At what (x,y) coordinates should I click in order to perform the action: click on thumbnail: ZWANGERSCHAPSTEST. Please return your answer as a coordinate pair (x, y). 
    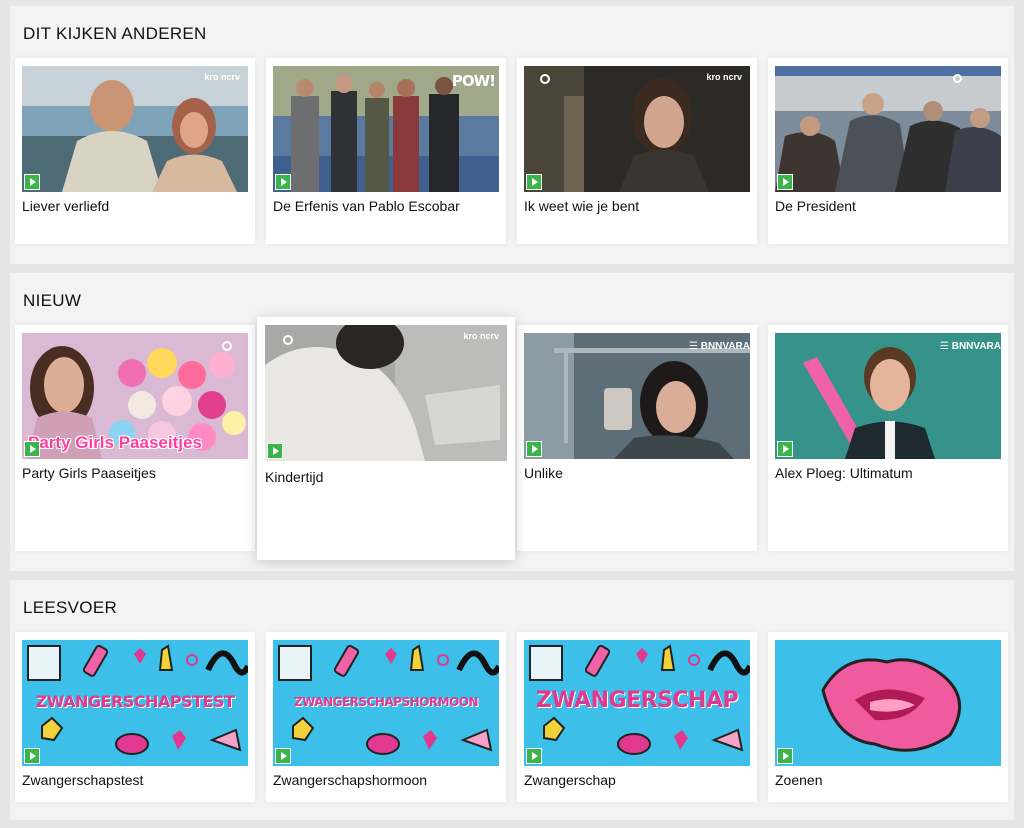
    Looking at the image, I should click on (135, 703).